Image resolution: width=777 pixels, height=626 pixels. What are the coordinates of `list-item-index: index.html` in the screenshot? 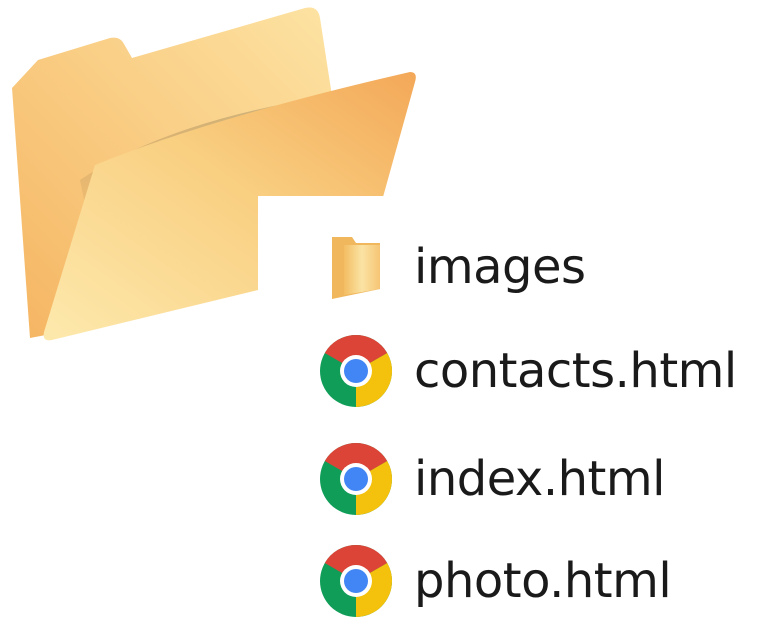 It's located at (491, 479).